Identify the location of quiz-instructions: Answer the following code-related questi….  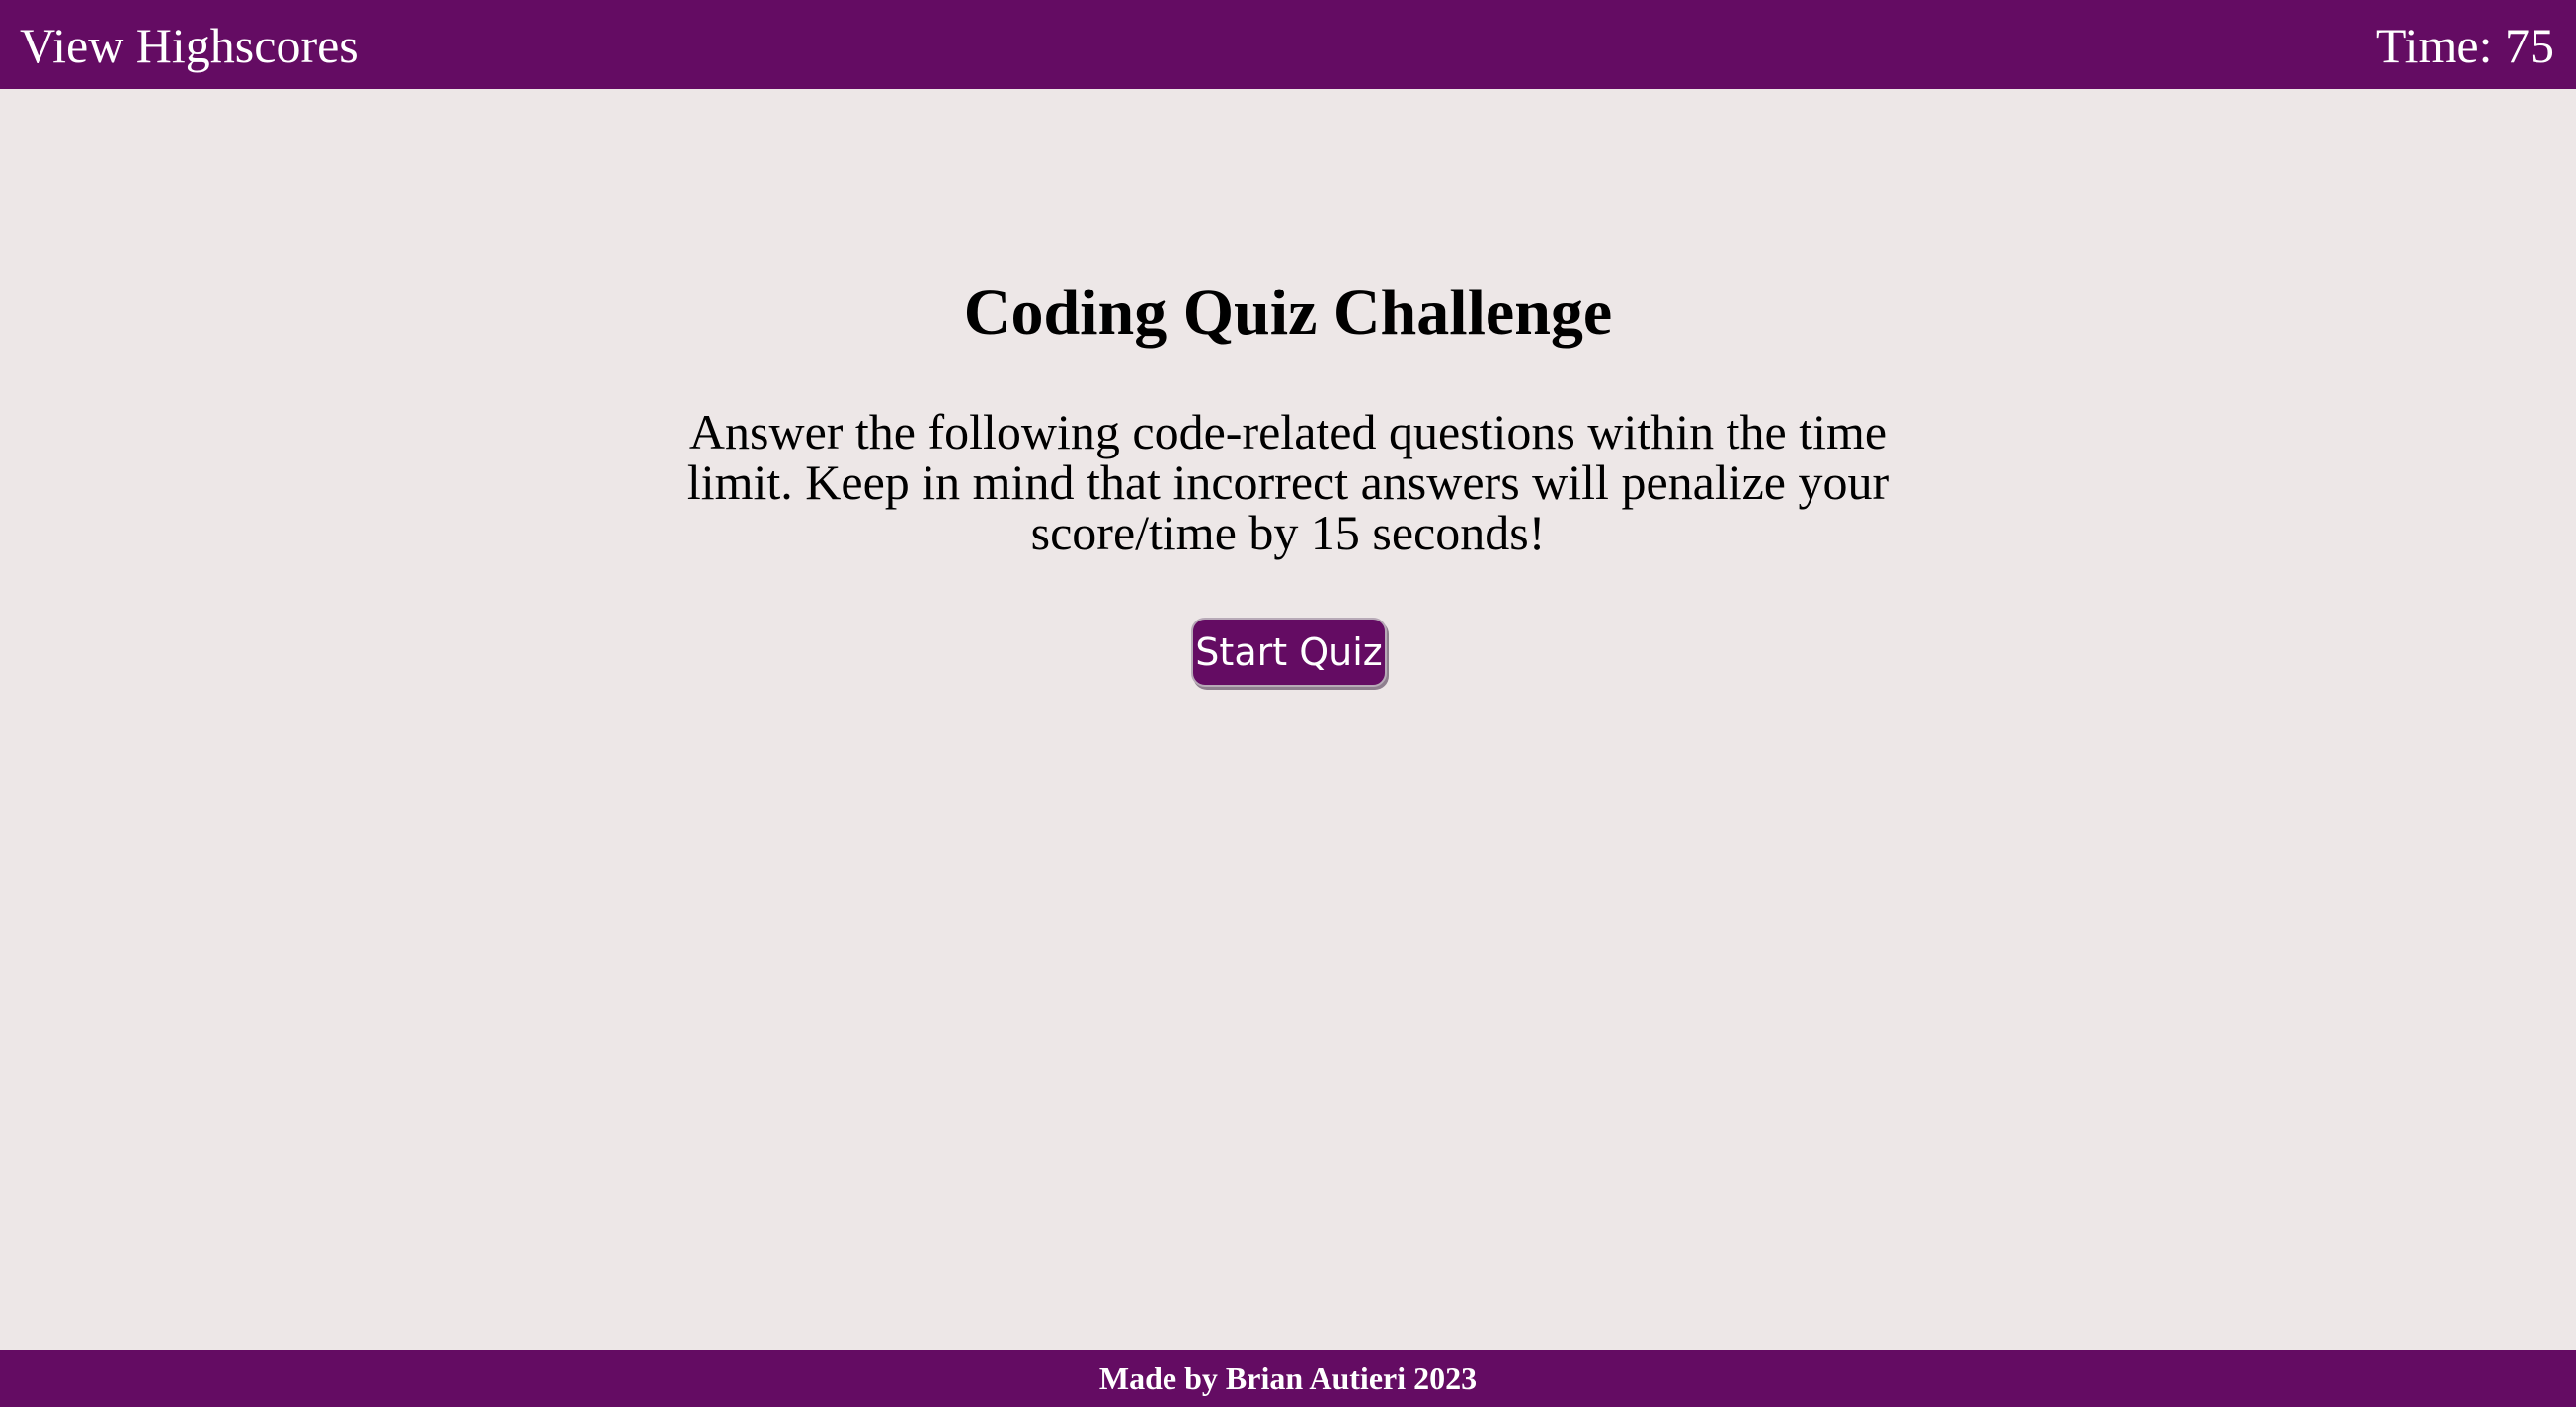
(1288, 482).